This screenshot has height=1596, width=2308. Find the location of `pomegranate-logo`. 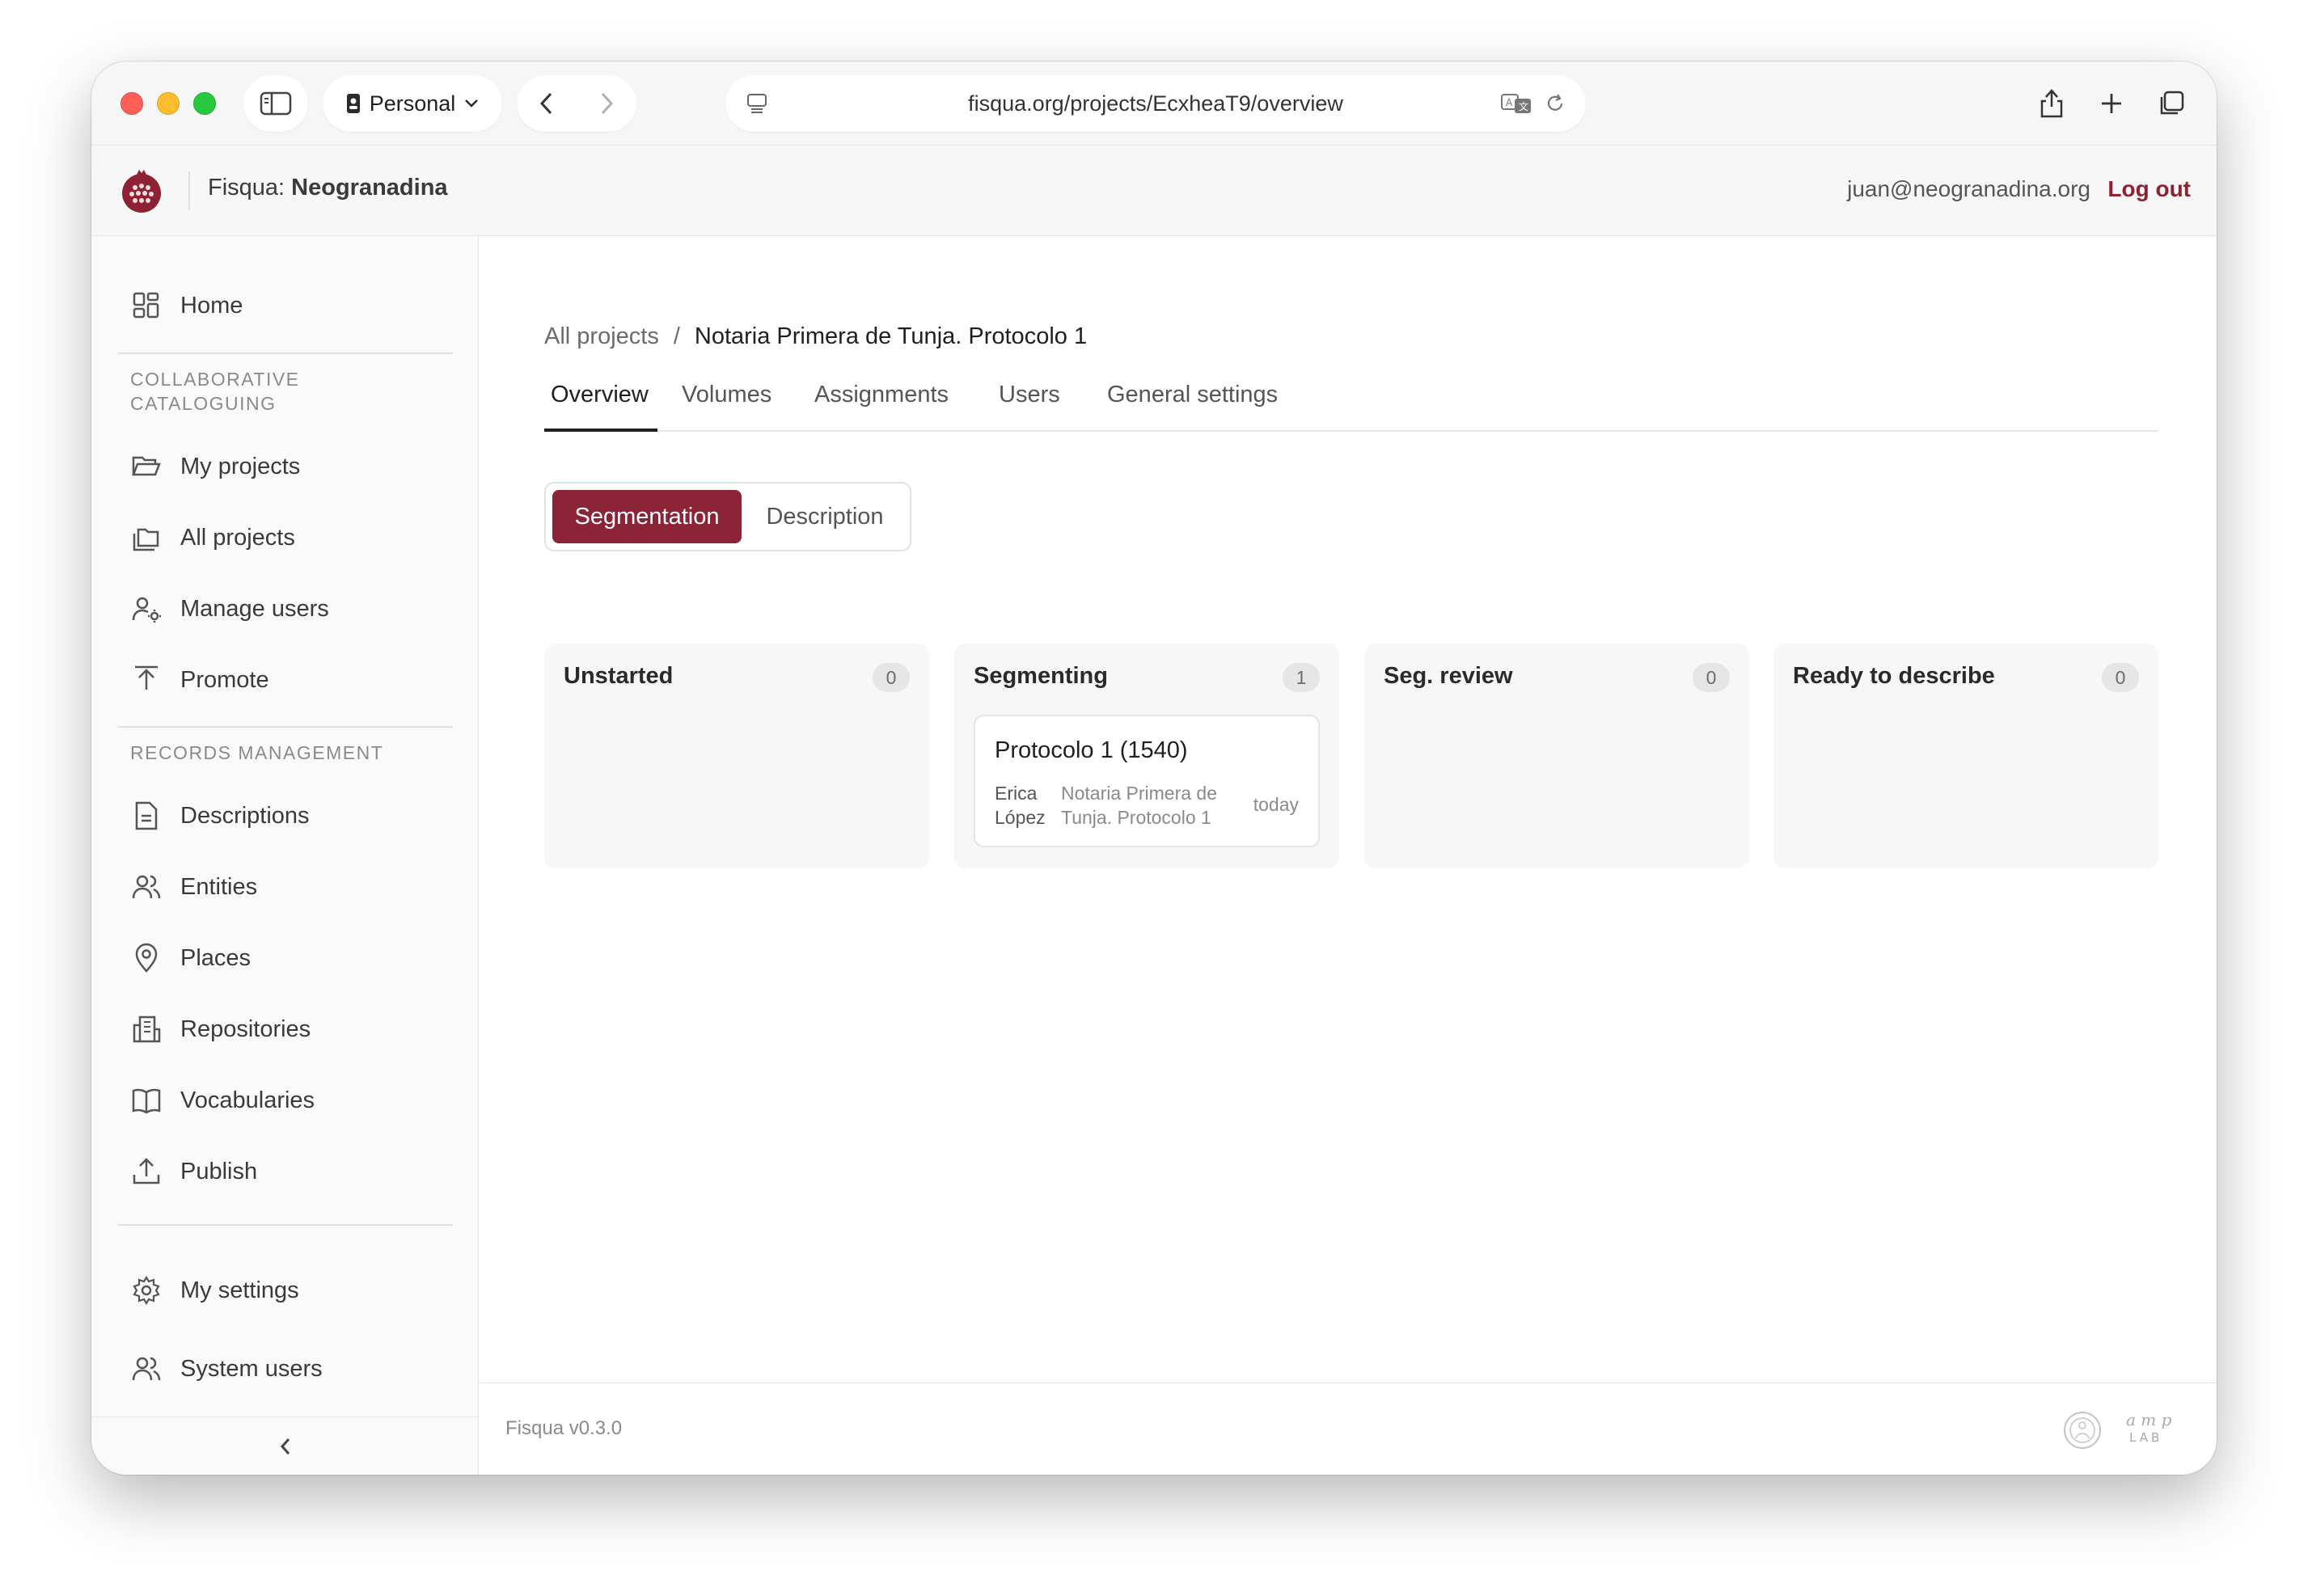

pomegranate-logo is located at coordinates (141, 191).